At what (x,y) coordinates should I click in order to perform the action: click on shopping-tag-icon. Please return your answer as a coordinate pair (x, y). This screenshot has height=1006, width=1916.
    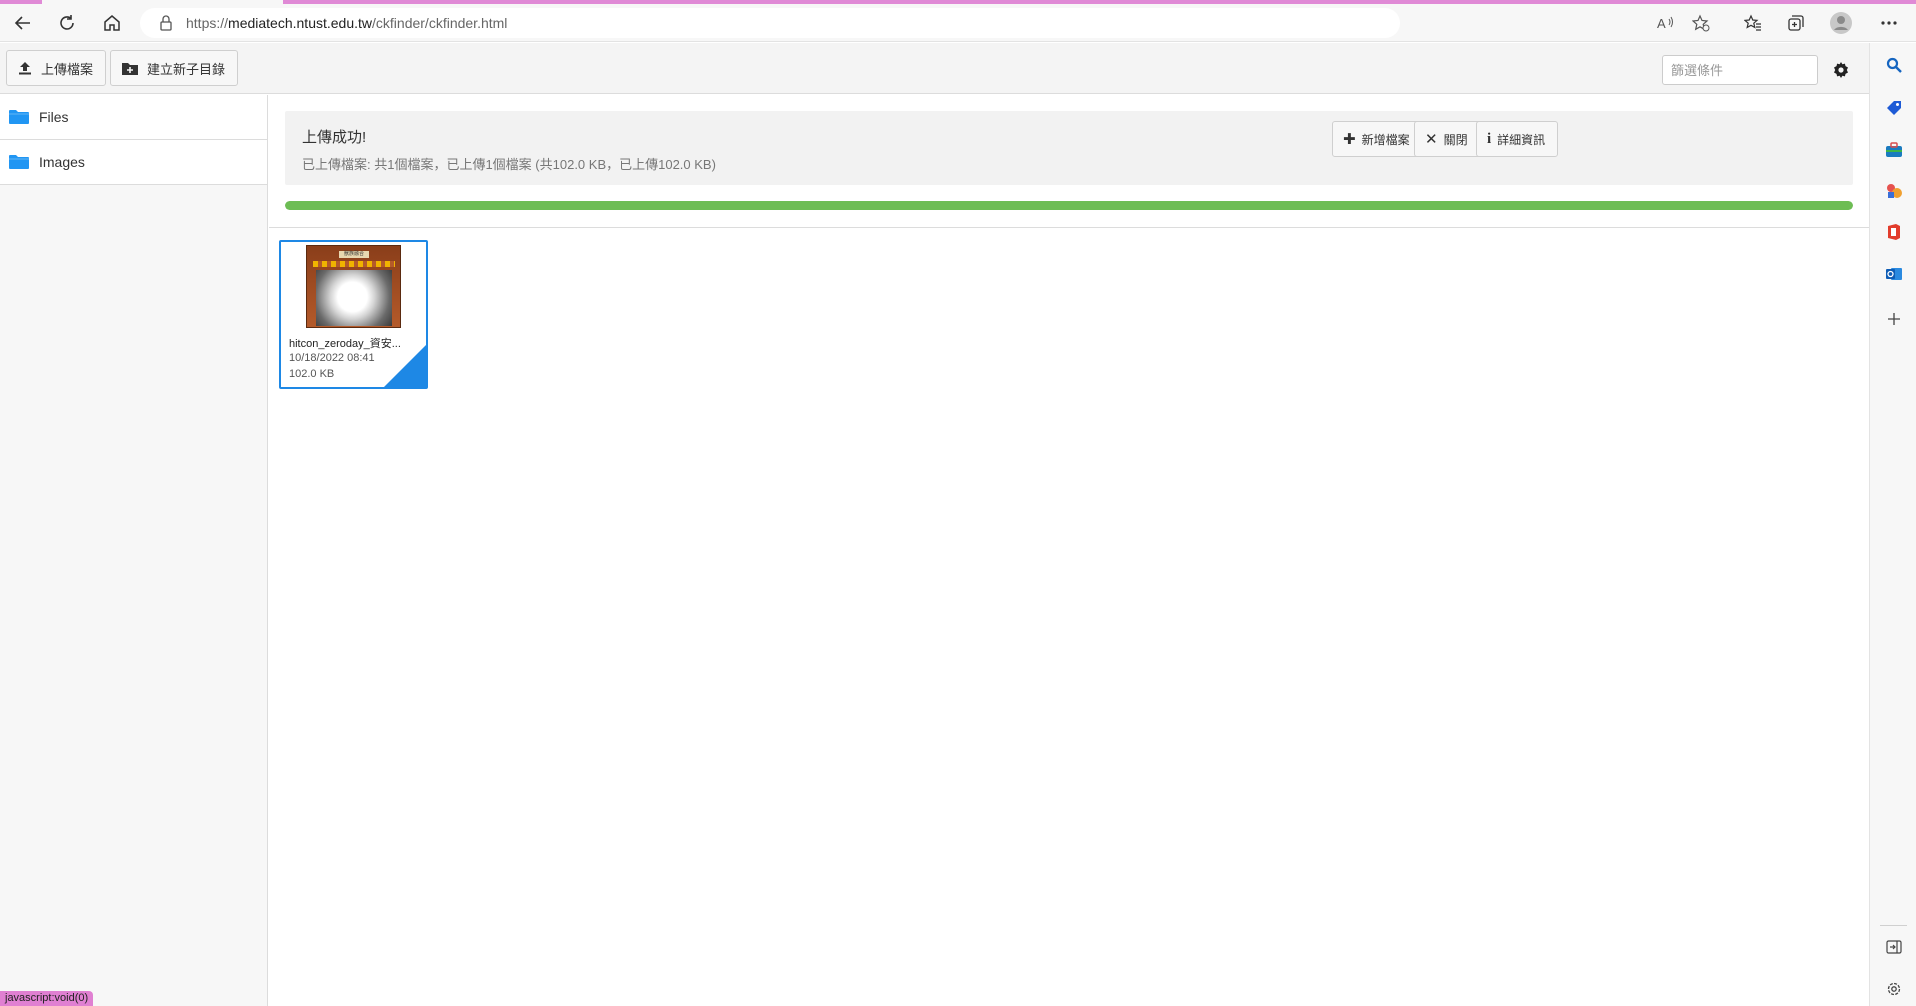
    Looking at the image, I should click on (1894, 108).